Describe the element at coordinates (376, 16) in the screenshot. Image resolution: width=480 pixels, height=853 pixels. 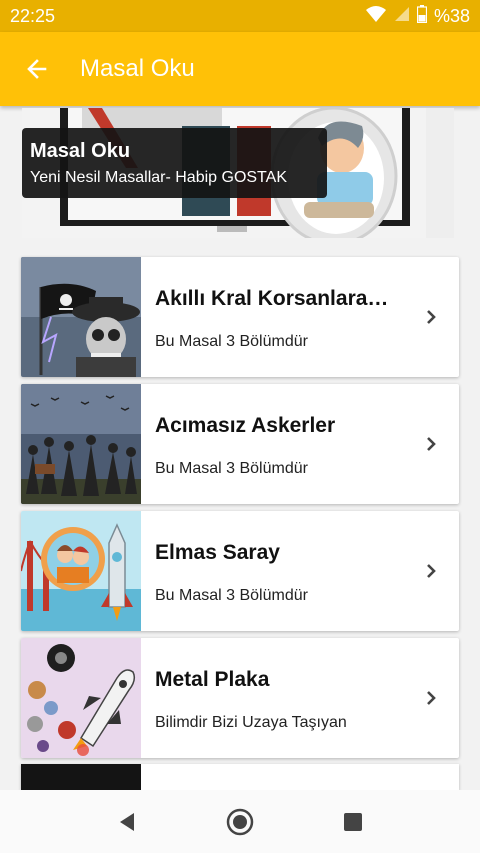
I see `wifi-icon` at that location.